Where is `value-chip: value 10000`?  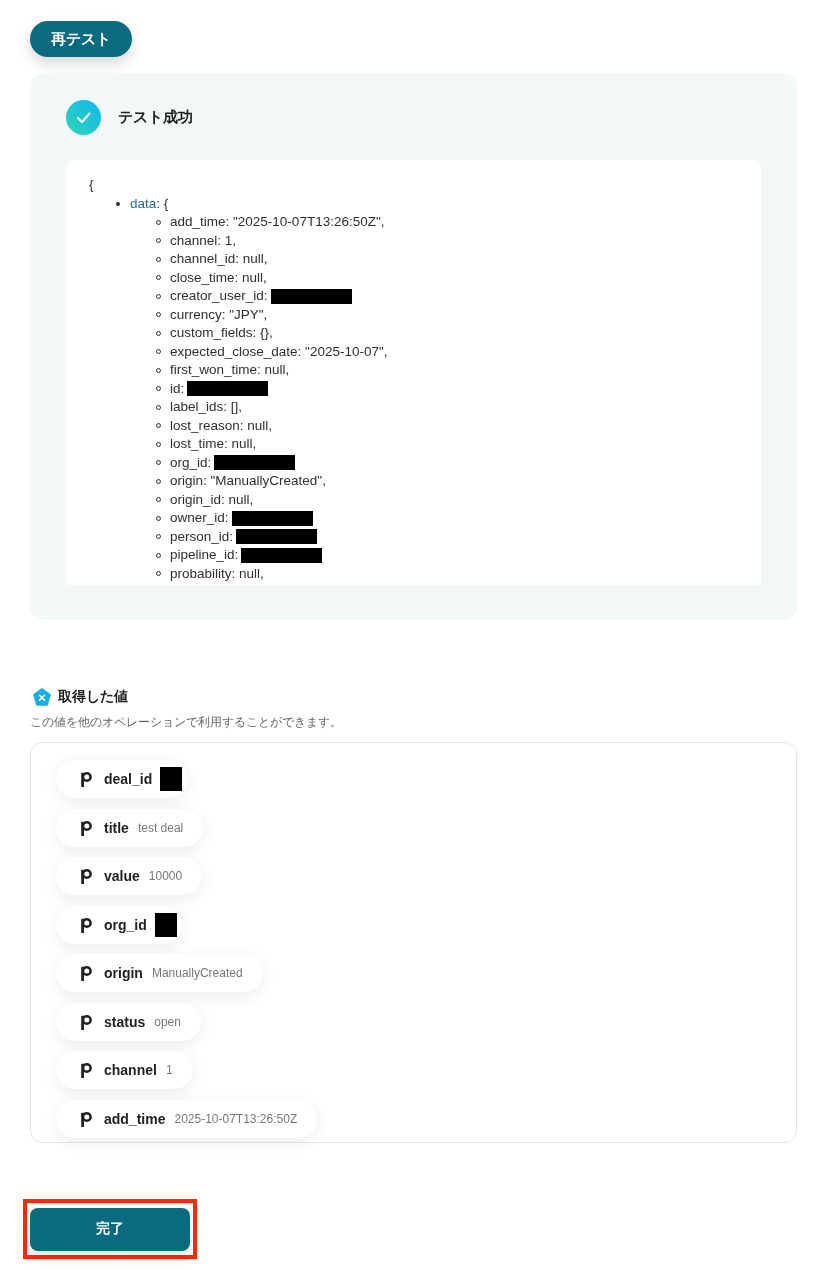
value-chip: value 10000 is located at coordinates (129, 876).